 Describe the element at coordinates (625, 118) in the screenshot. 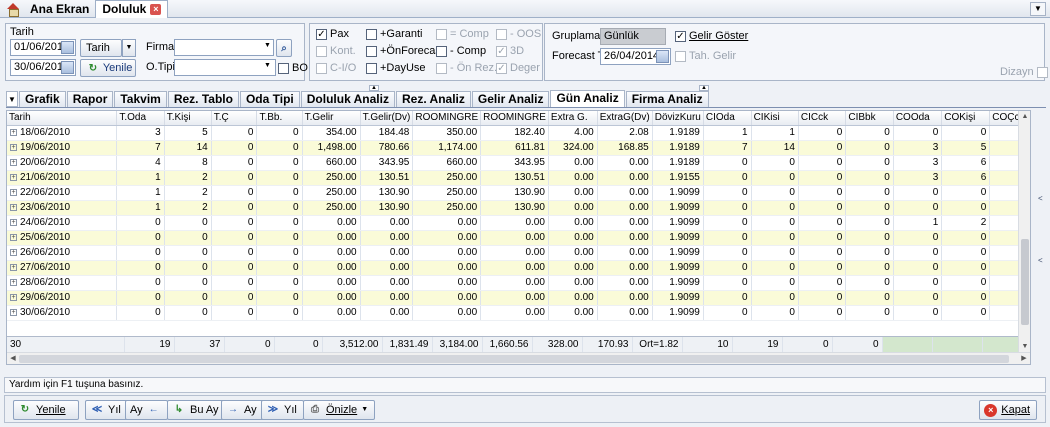

I see `column-header: ExtraG(Dv)` at that location.